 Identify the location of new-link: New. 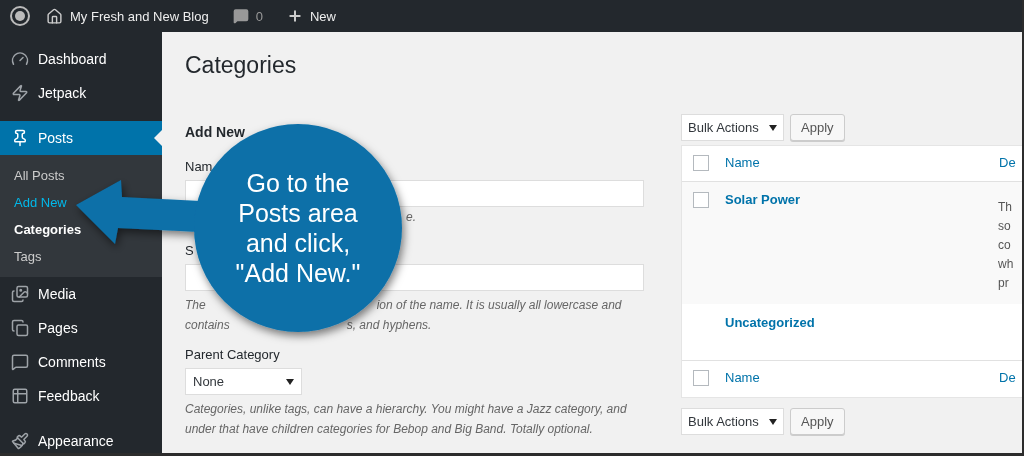
(311, 16).